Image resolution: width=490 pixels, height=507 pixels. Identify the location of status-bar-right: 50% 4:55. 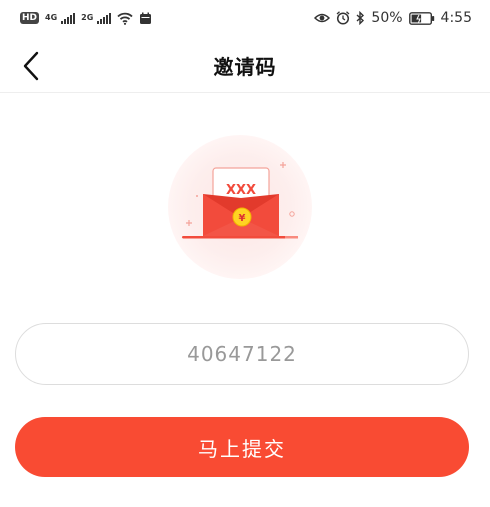
(393, 18).